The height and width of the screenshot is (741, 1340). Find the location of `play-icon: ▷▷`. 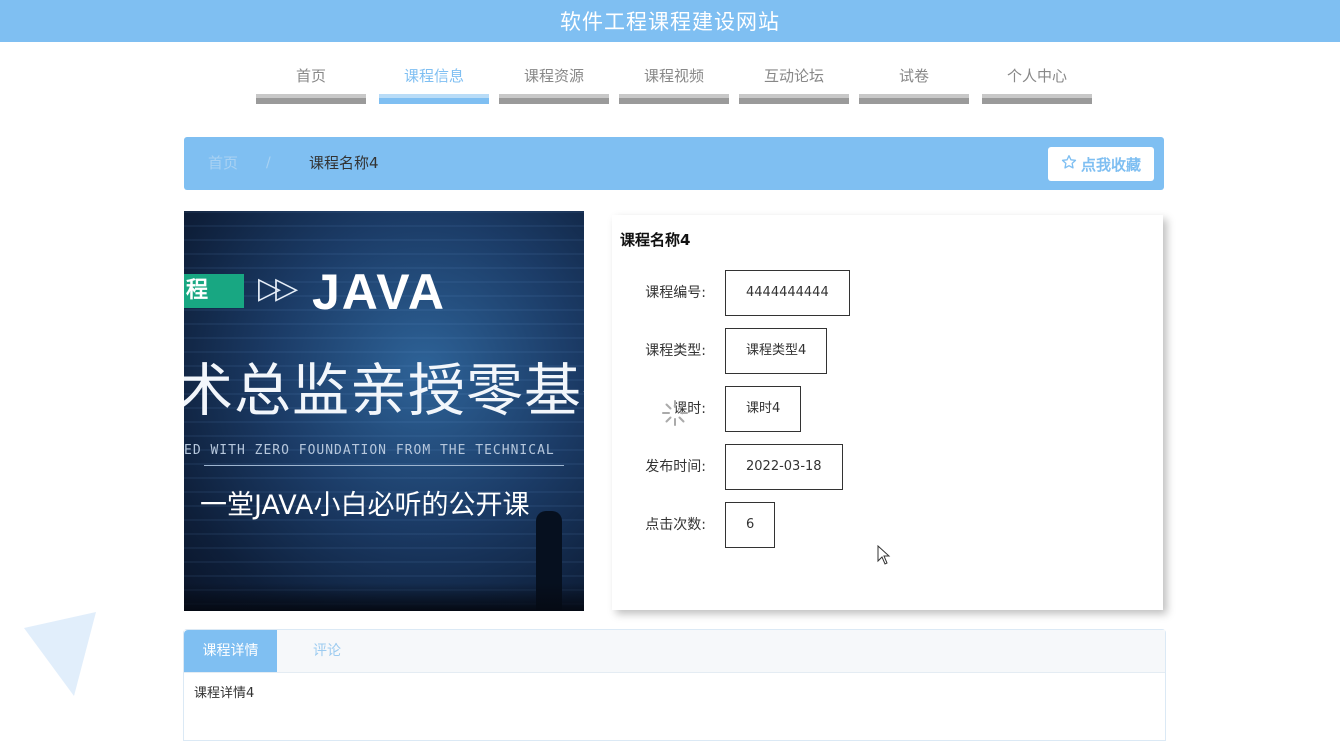

play-icon: ▷▷ is located at coordinates (278, 288).